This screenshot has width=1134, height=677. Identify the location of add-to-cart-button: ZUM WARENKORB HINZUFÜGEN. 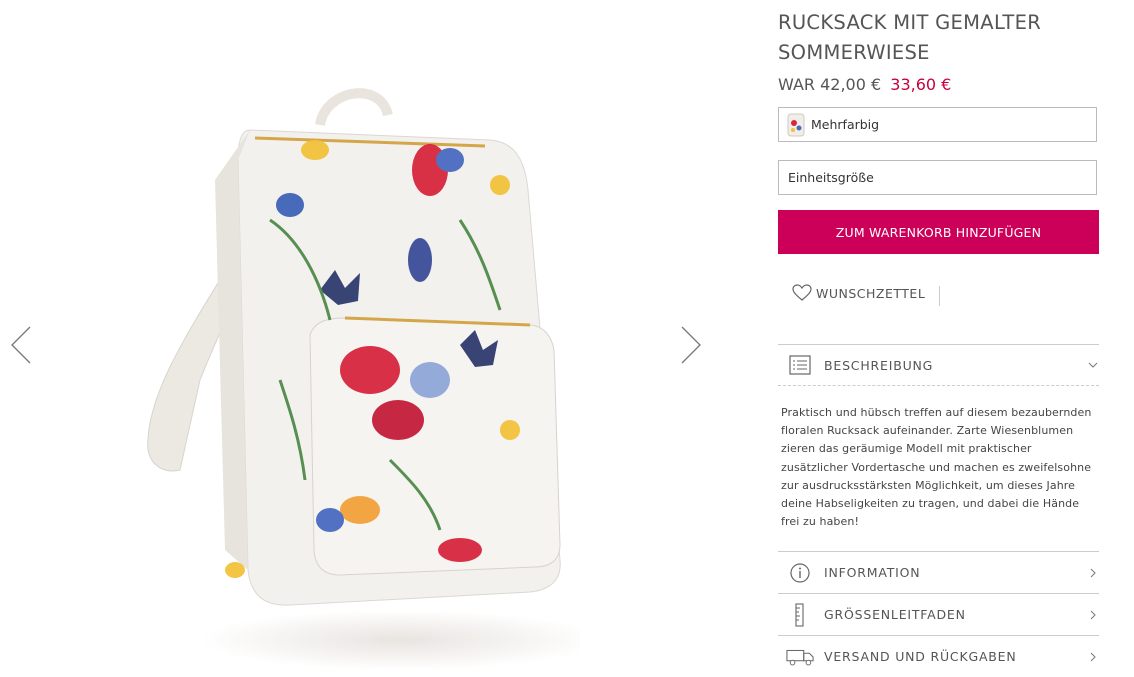
(938, 232).